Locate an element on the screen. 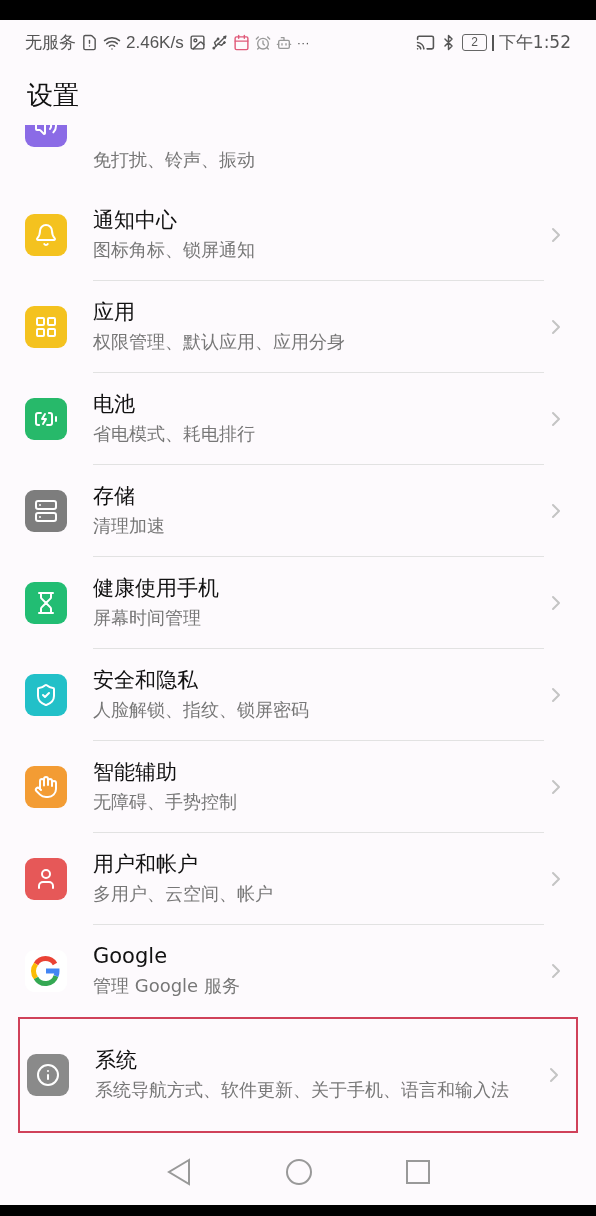 The image size is (596, 1216). item-title: 通知中心 is located at coordinates (135, 220).